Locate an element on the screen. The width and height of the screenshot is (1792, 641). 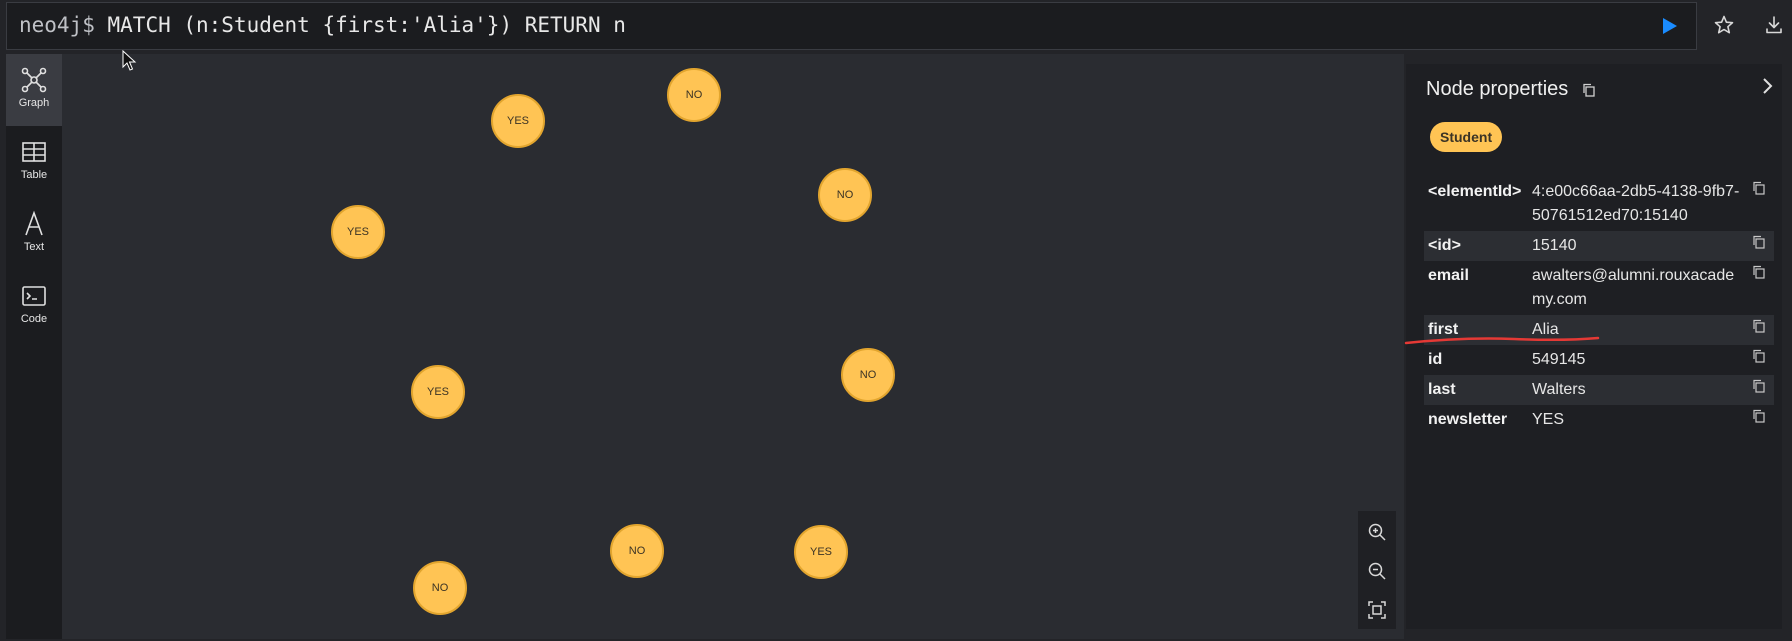
chevron-right-icon is located at coordinates (1768, 86).